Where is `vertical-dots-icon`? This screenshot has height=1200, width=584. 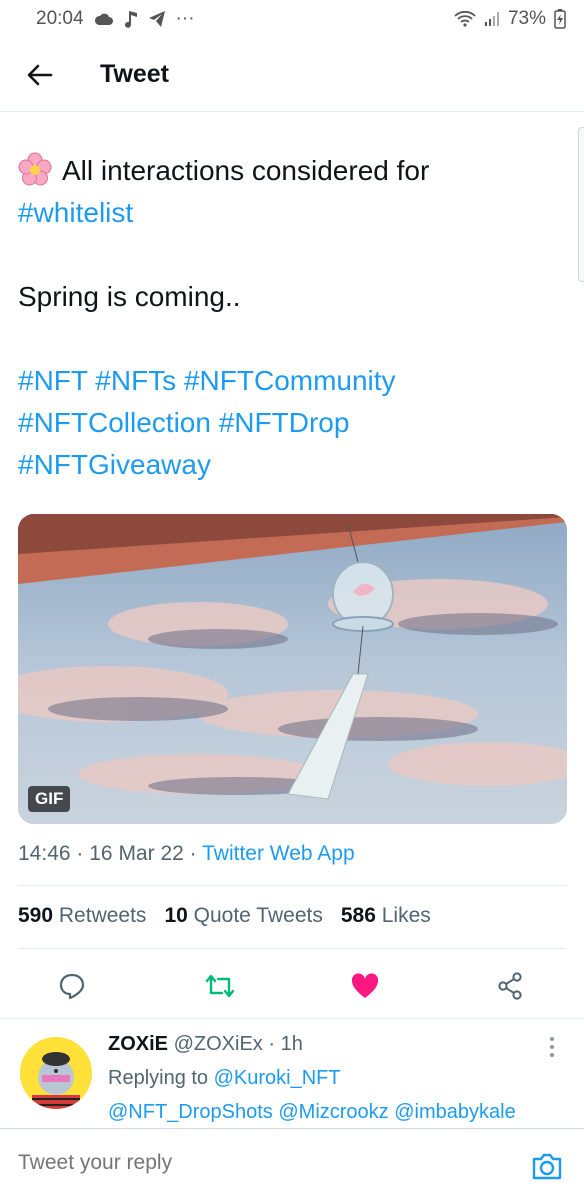 vertical-dots-icon is located at coordinates (552, 1047).